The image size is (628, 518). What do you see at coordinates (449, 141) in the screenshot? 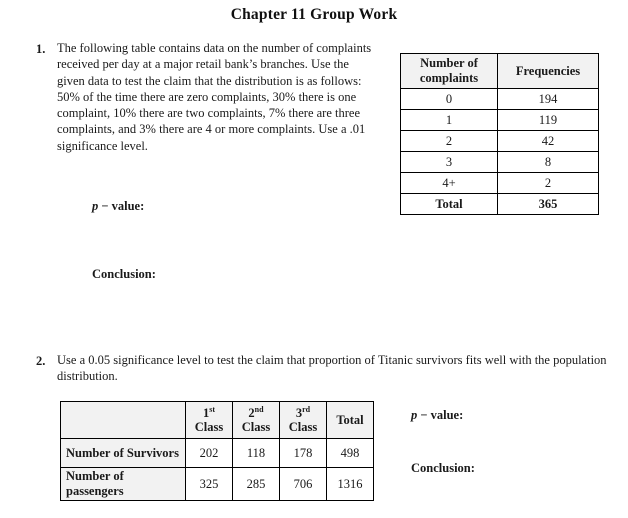
I see `cell-complaints: 2` at bounding box center [449, 141].